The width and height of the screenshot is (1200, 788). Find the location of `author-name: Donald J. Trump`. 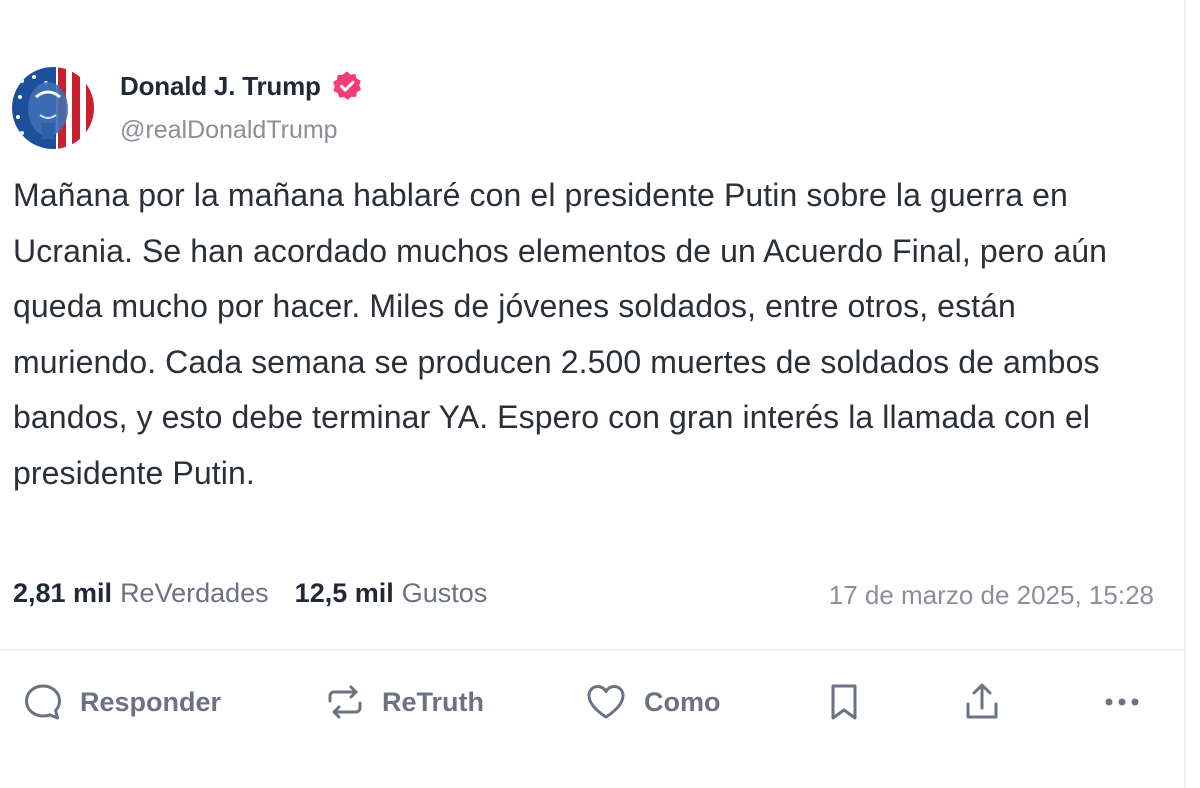

author-name: Donald J. Trump is located at coordinates (220, 86).